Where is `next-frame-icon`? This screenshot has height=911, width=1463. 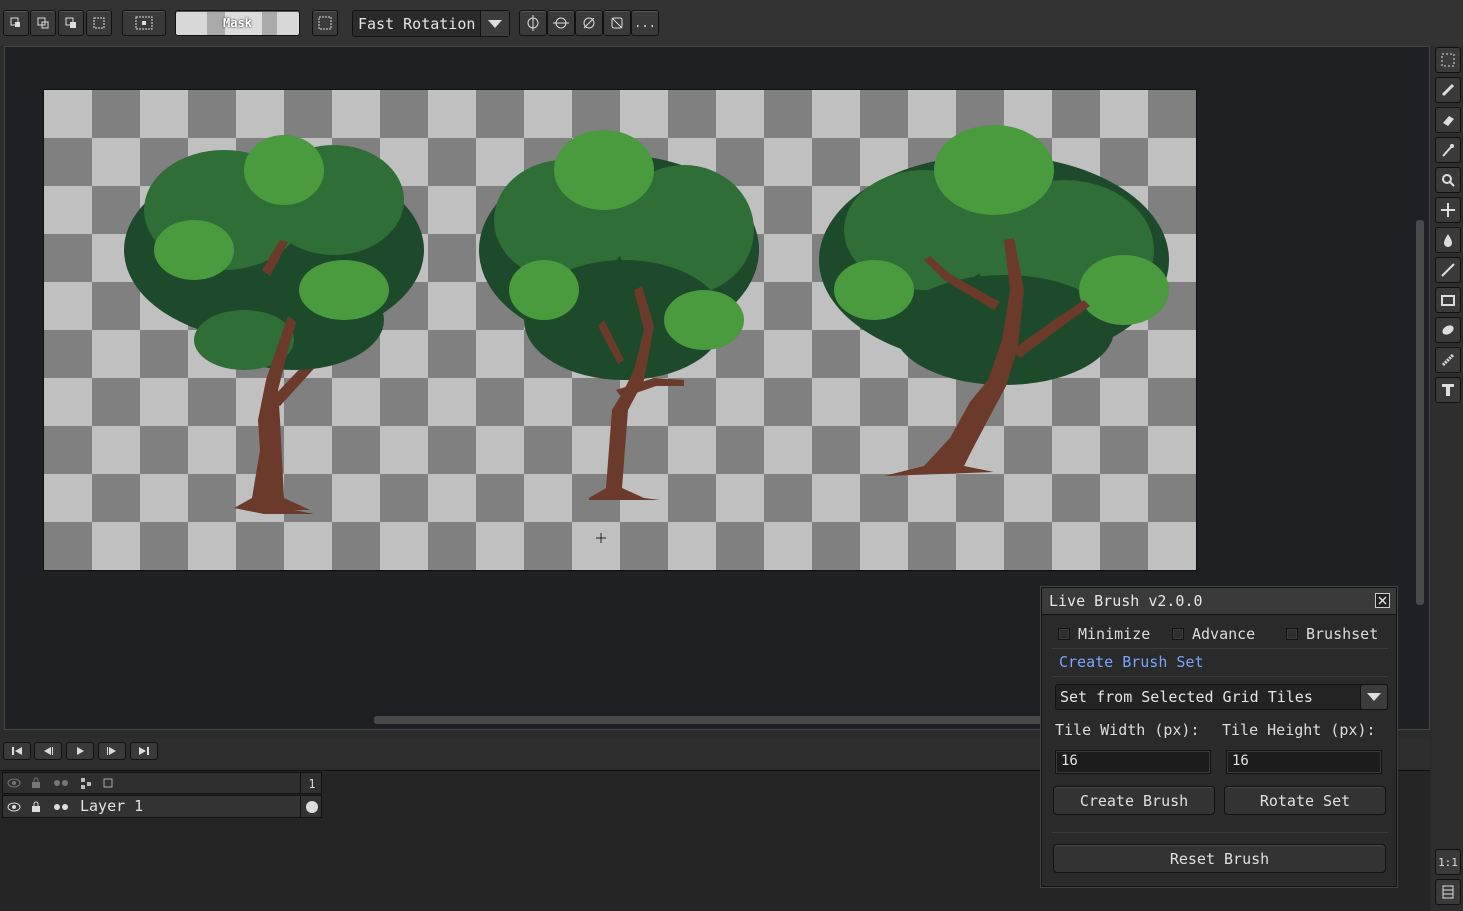
next-frame-icon is located at coordinates (112, 751).